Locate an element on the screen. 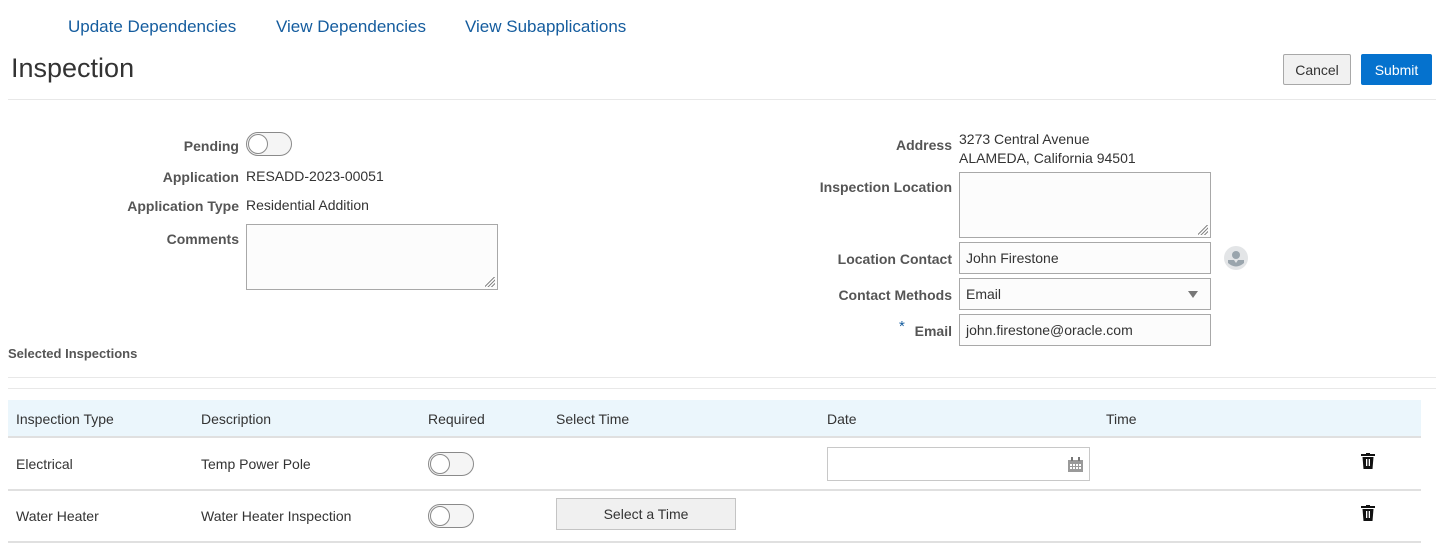 The height and width of the screenshot is (558, 1440). inspection-type-cell: Water Heater is located at coordinates (57, 516).